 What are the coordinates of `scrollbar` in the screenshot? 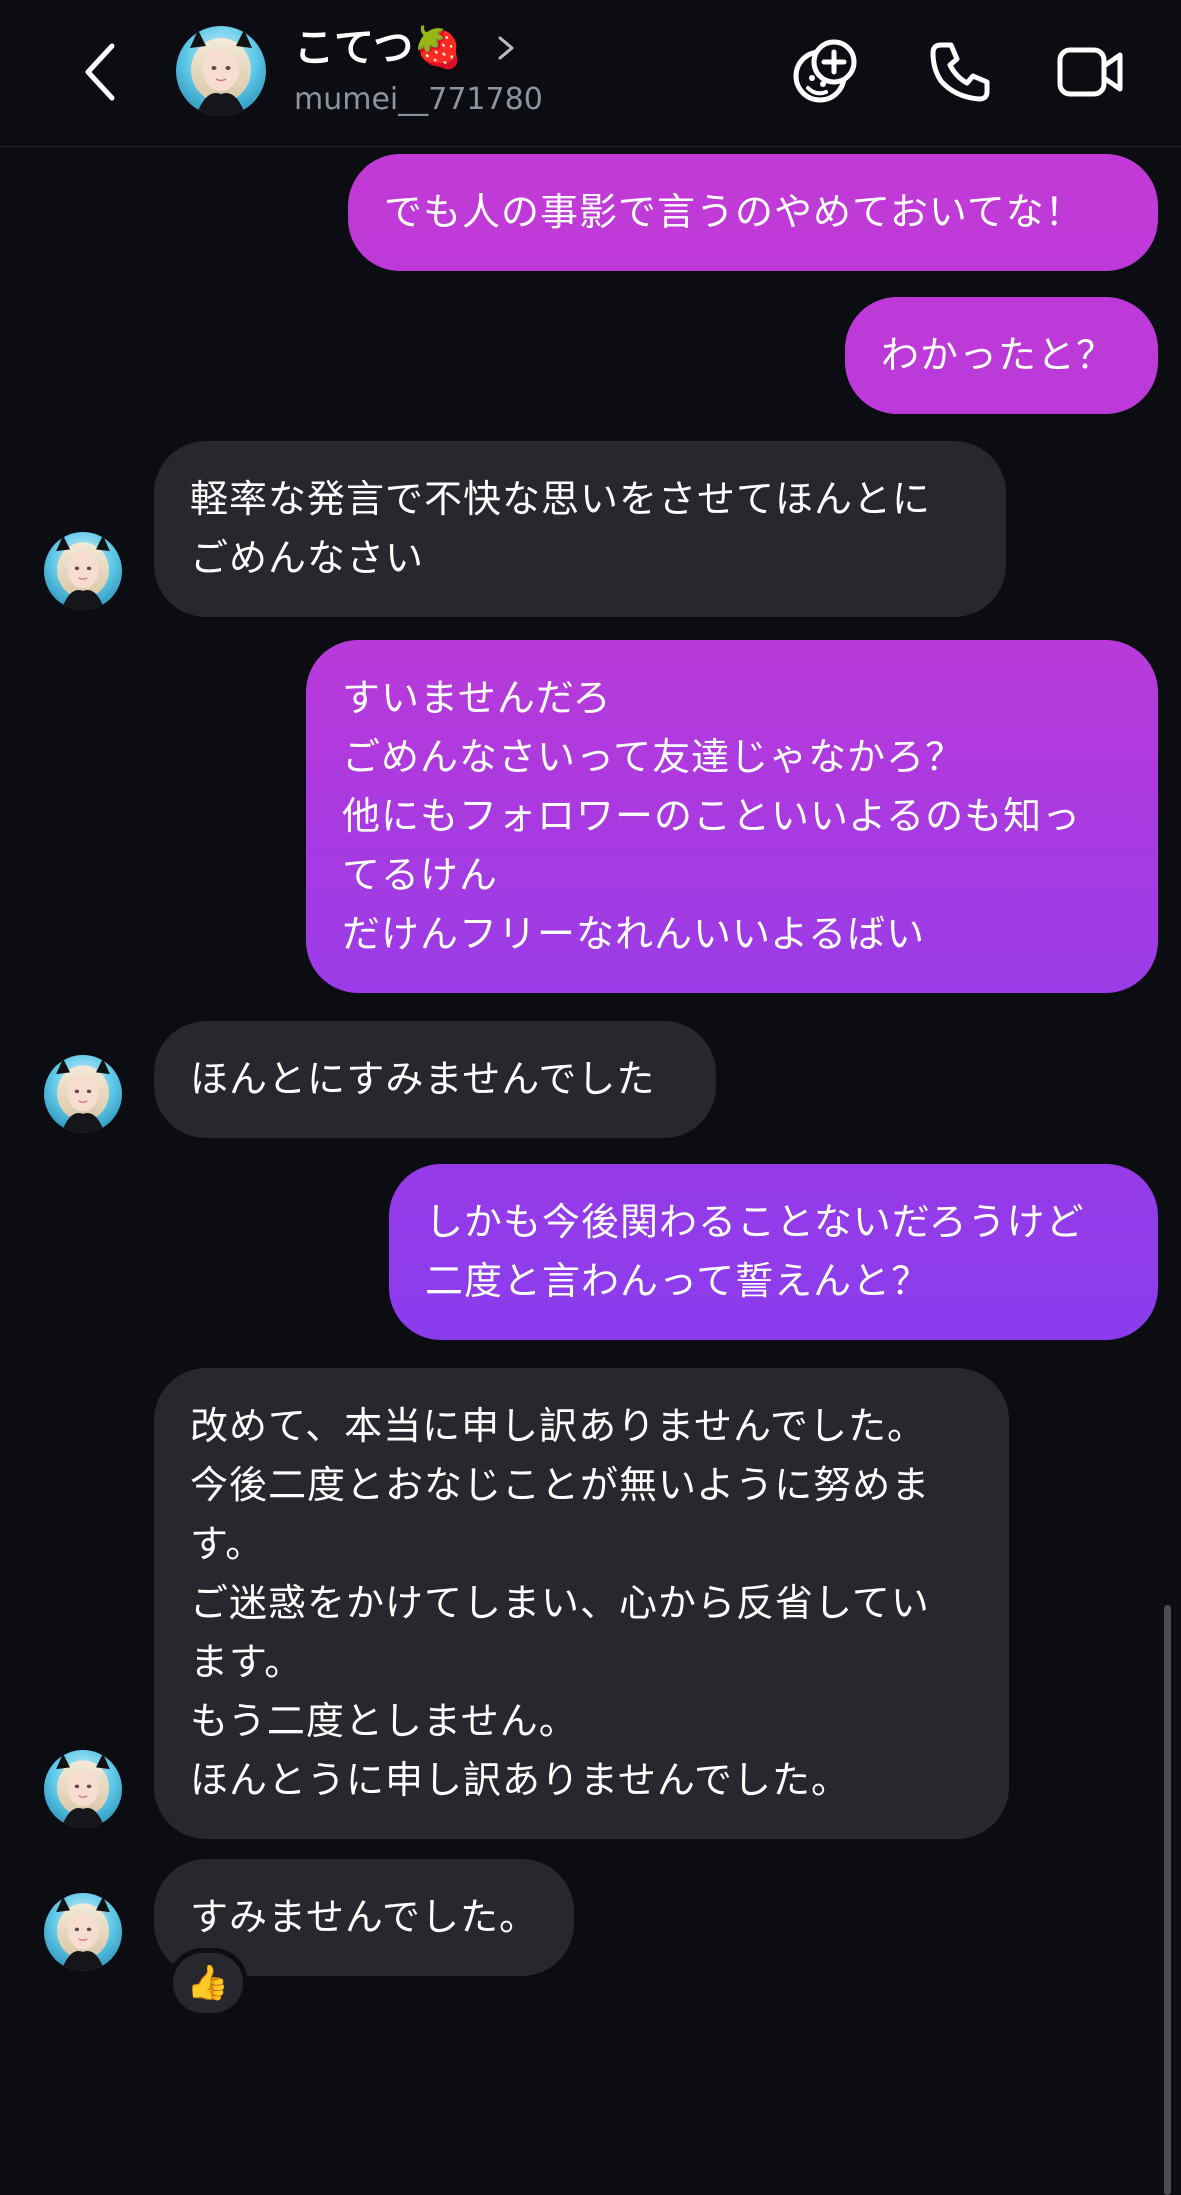 It's located at (1167, 1900).